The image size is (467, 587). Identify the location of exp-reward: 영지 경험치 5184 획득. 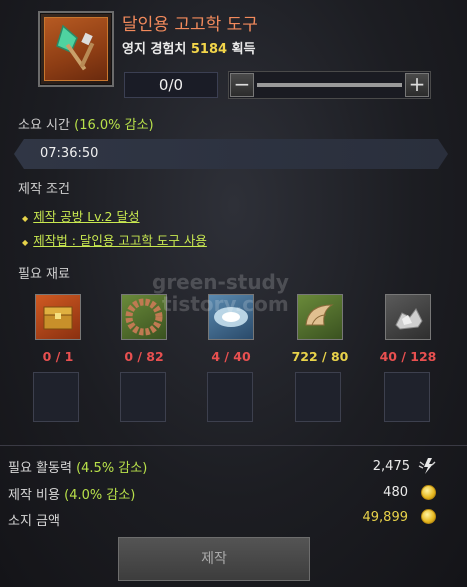
(189, 47).